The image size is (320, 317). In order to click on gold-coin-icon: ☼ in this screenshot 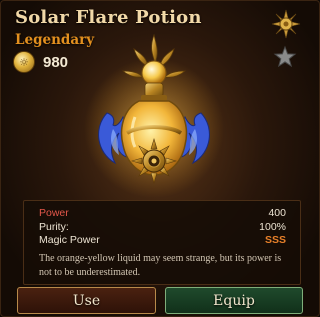, I will do `click(24, 62)`.